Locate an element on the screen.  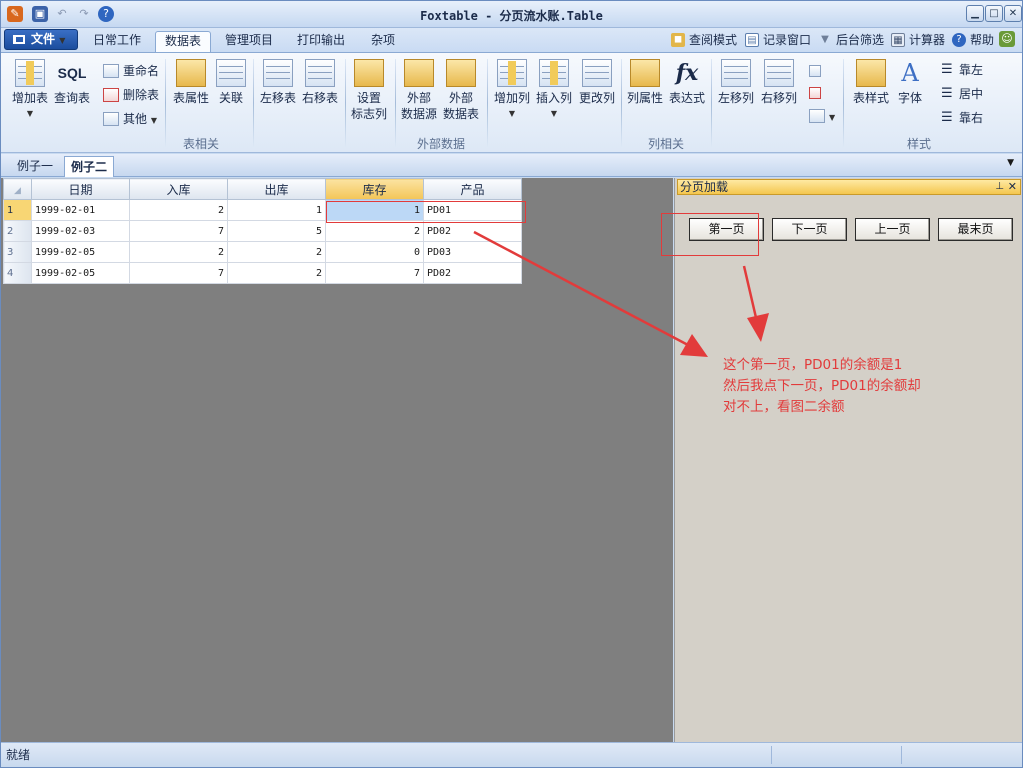
add-table-label: 增加表 is located at coordinates (29, 98).